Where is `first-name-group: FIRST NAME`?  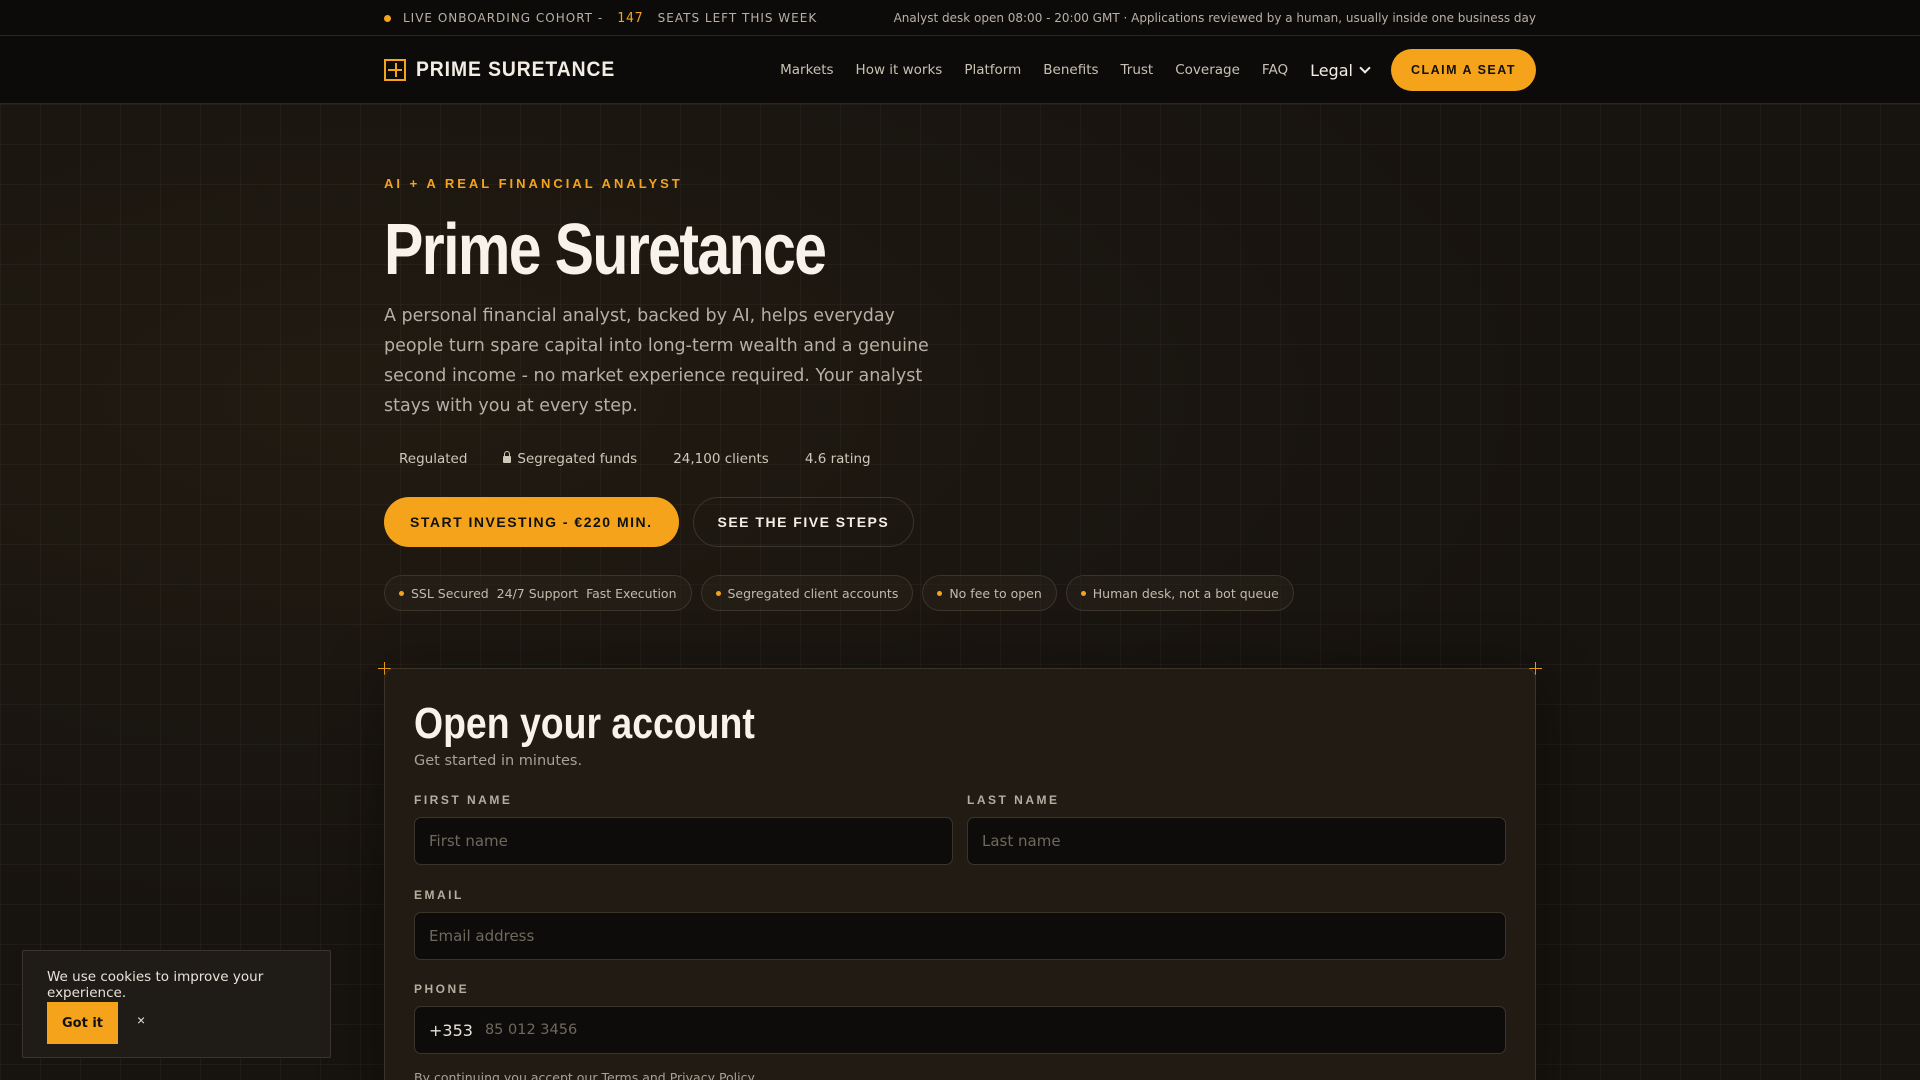 first-name-group: FIRST NAME is located at coordinates (683, 829).